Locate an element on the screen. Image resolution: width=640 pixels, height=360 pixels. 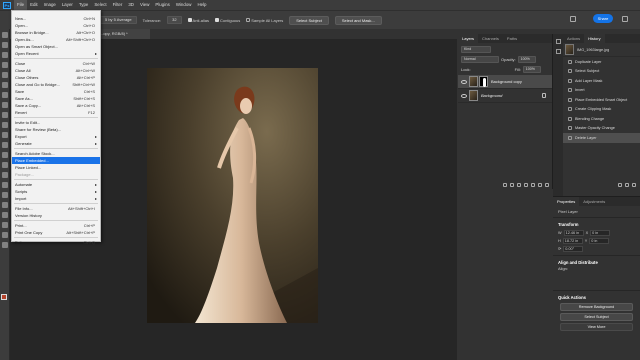
frame-tool-icon is located at coordinates (5, 85).